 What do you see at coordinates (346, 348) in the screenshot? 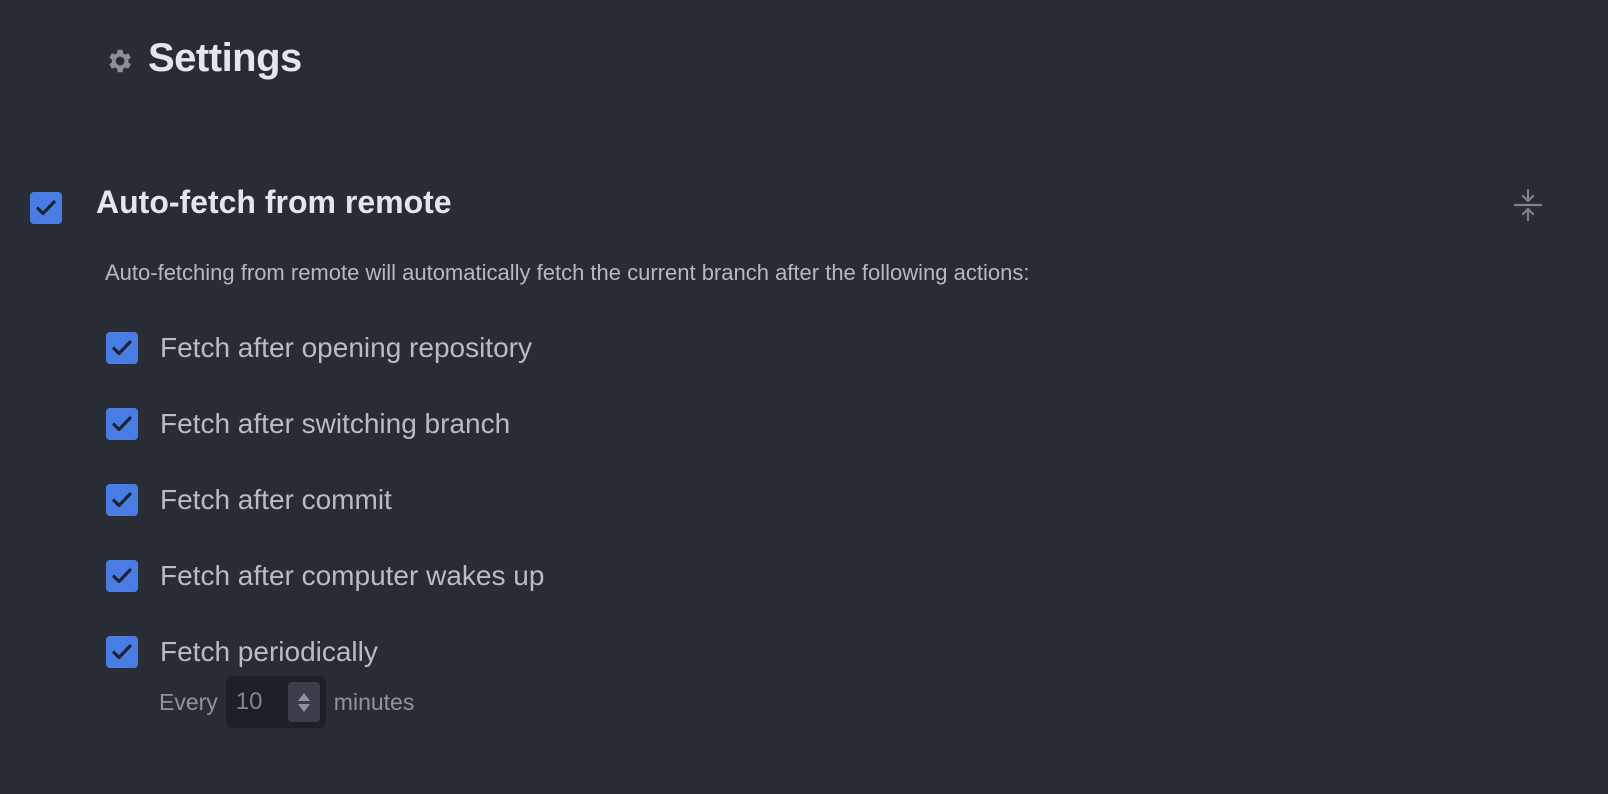
I see `option-label: Fetch after opening repository` at bounding box center [346, 348].